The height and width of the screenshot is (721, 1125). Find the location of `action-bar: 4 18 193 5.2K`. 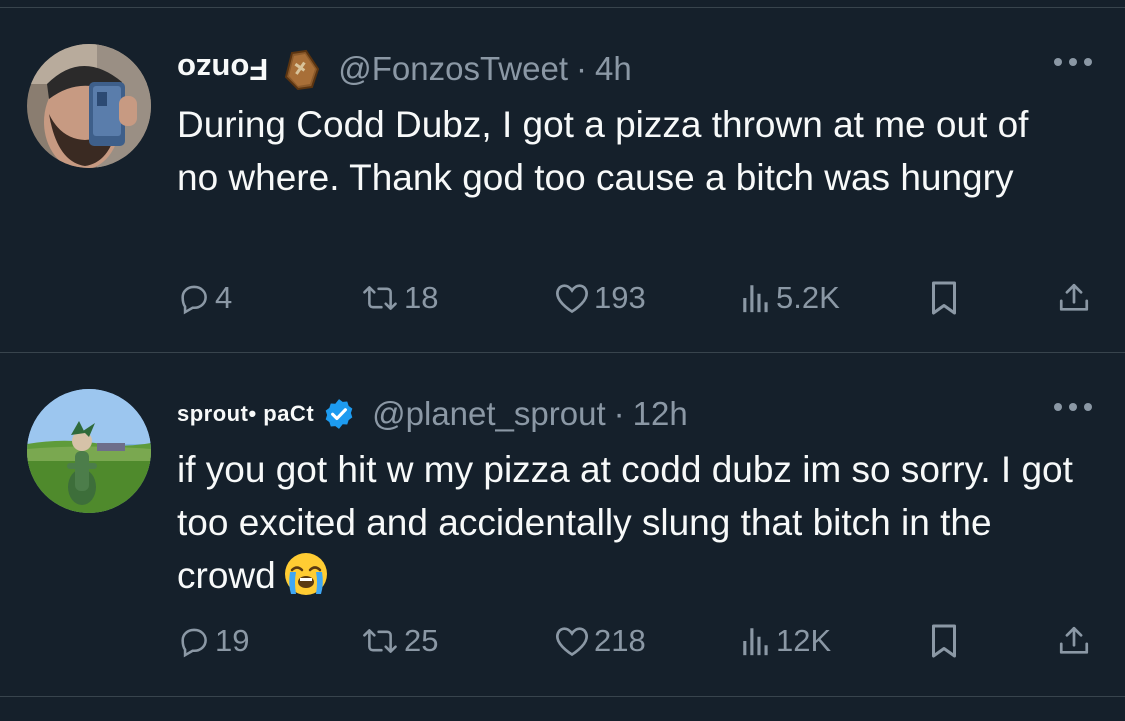

action-bar: 4 18 193 5.2K is located at coordinates (637, 298).